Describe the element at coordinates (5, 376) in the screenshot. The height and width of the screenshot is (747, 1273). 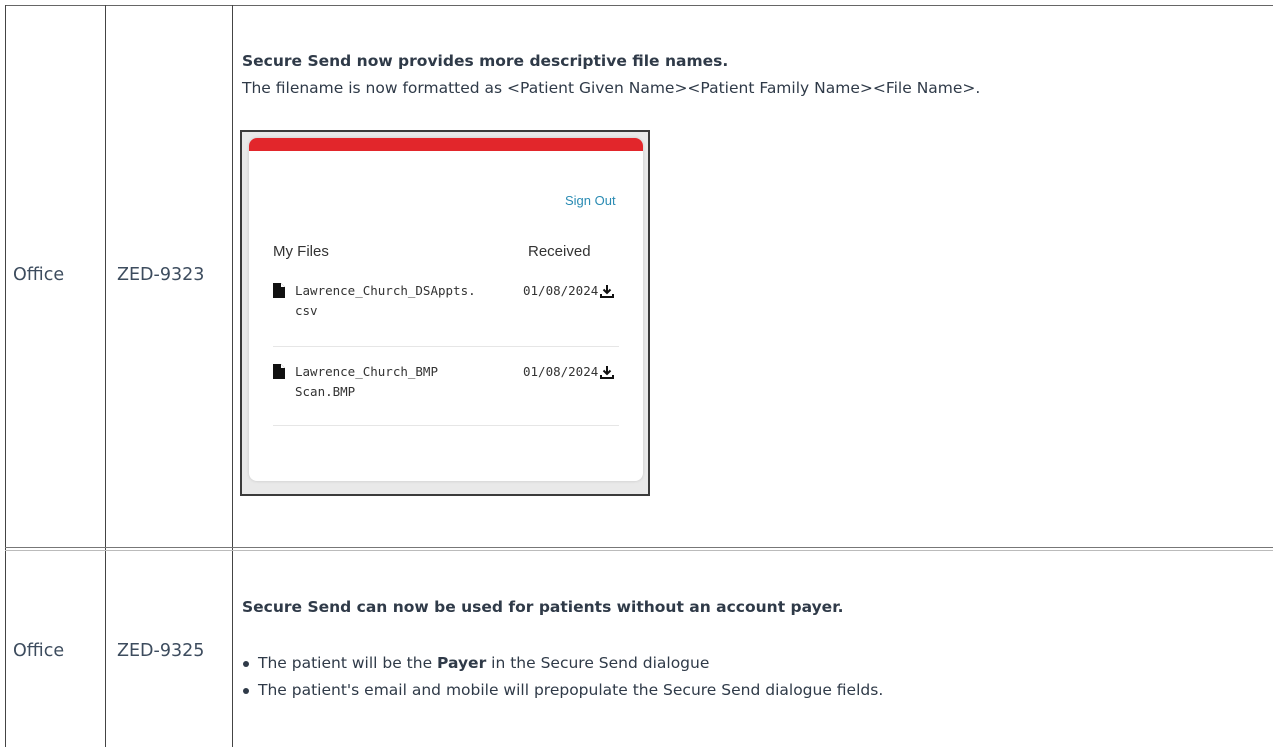
I see `table-left-border` at that location.